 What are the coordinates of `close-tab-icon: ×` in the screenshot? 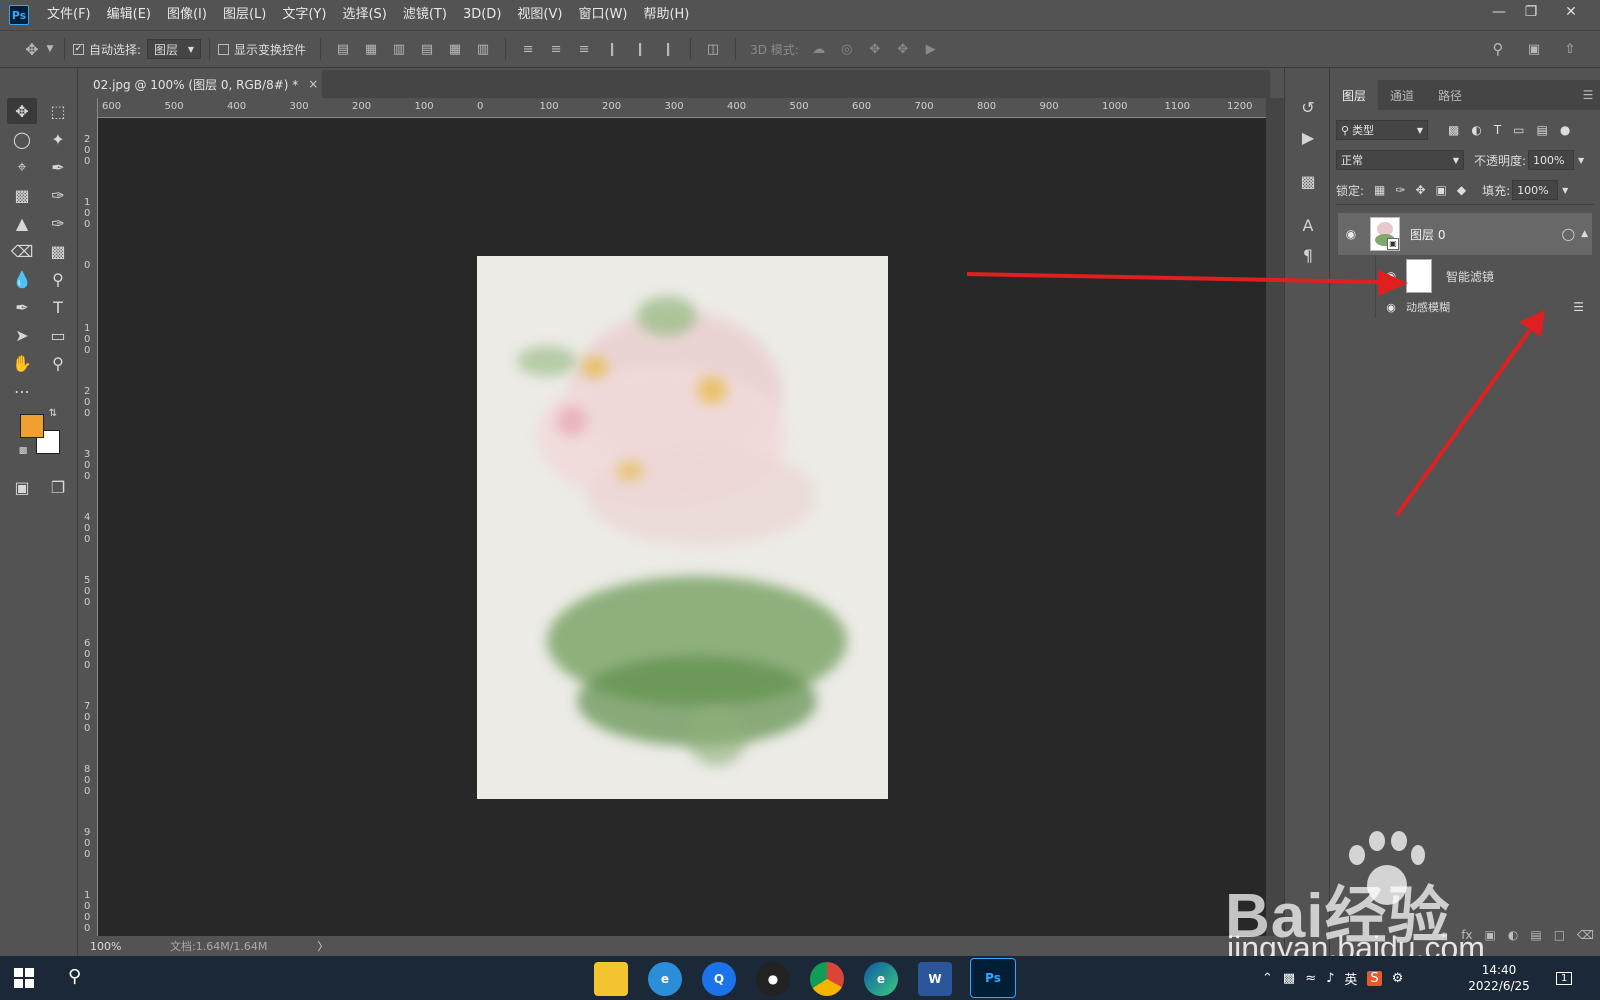 It's located at (313, 84).